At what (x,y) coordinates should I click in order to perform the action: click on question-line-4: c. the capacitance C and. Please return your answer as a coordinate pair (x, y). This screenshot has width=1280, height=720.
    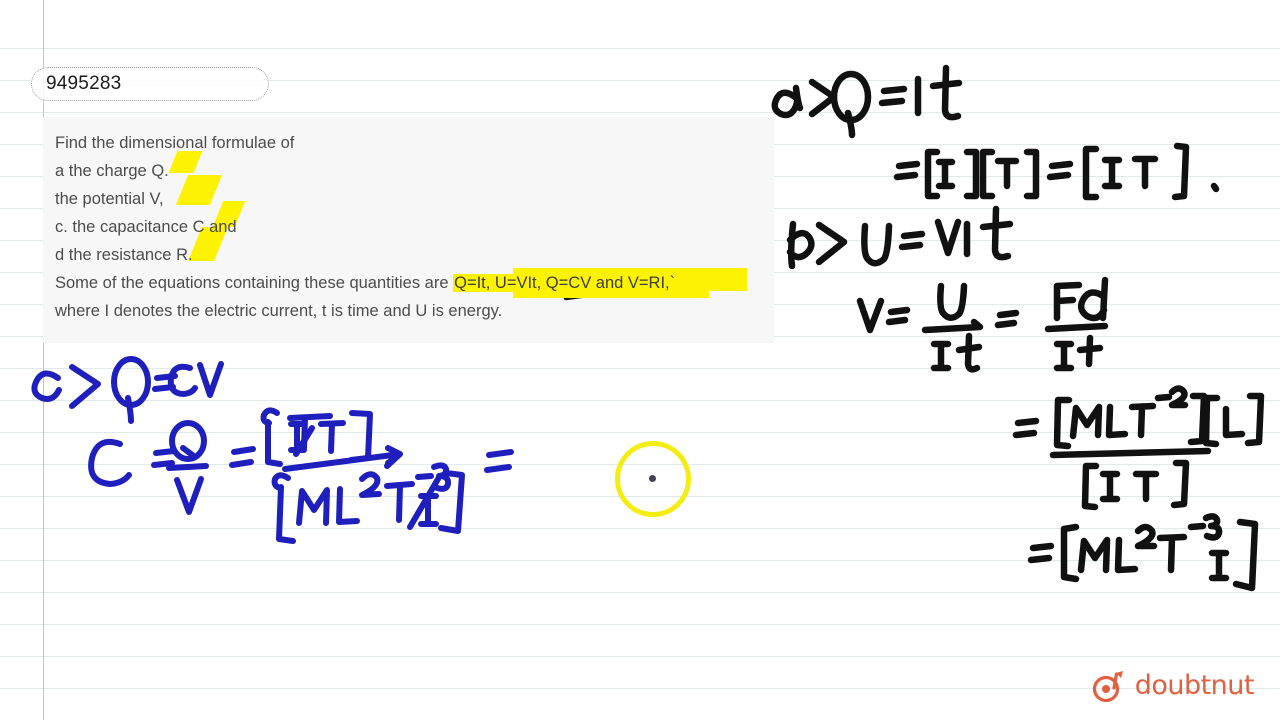
    Looking at the image, I should click on (414, 221).